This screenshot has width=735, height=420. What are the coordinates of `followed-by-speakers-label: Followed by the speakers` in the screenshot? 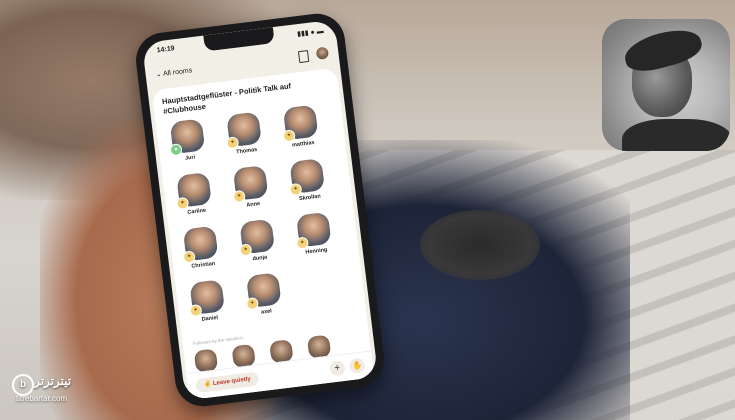 It's located at (218, 340).